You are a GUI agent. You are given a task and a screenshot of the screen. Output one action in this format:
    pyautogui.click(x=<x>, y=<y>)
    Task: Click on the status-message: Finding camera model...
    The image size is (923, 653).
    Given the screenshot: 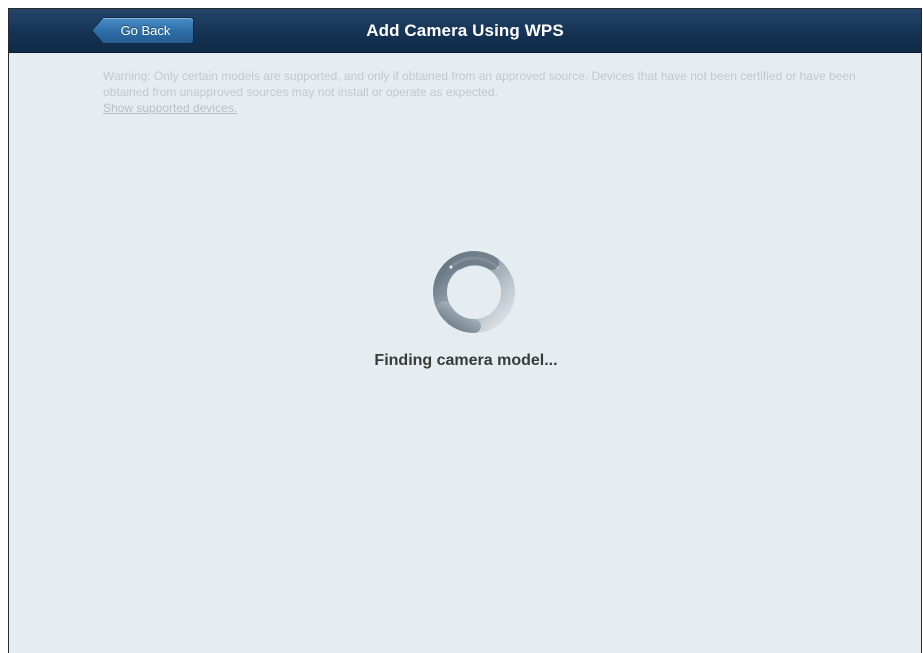 What is the action you would take?
    pyautogui.click(x=466, y=360)
    